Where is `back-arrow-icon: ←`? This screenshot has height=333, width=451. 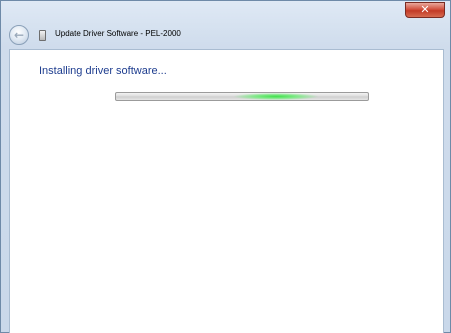 back-arrow-icon: ← is located at coordinates (19, 35).